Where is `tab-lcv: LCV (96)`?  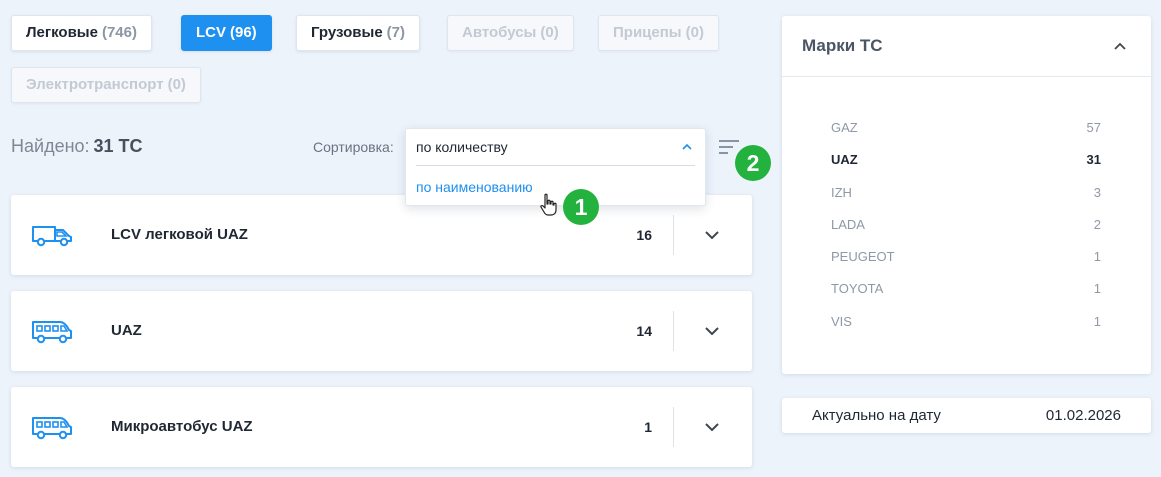
tab-lcv: LCV (96) is located at coordinates (226, 33).